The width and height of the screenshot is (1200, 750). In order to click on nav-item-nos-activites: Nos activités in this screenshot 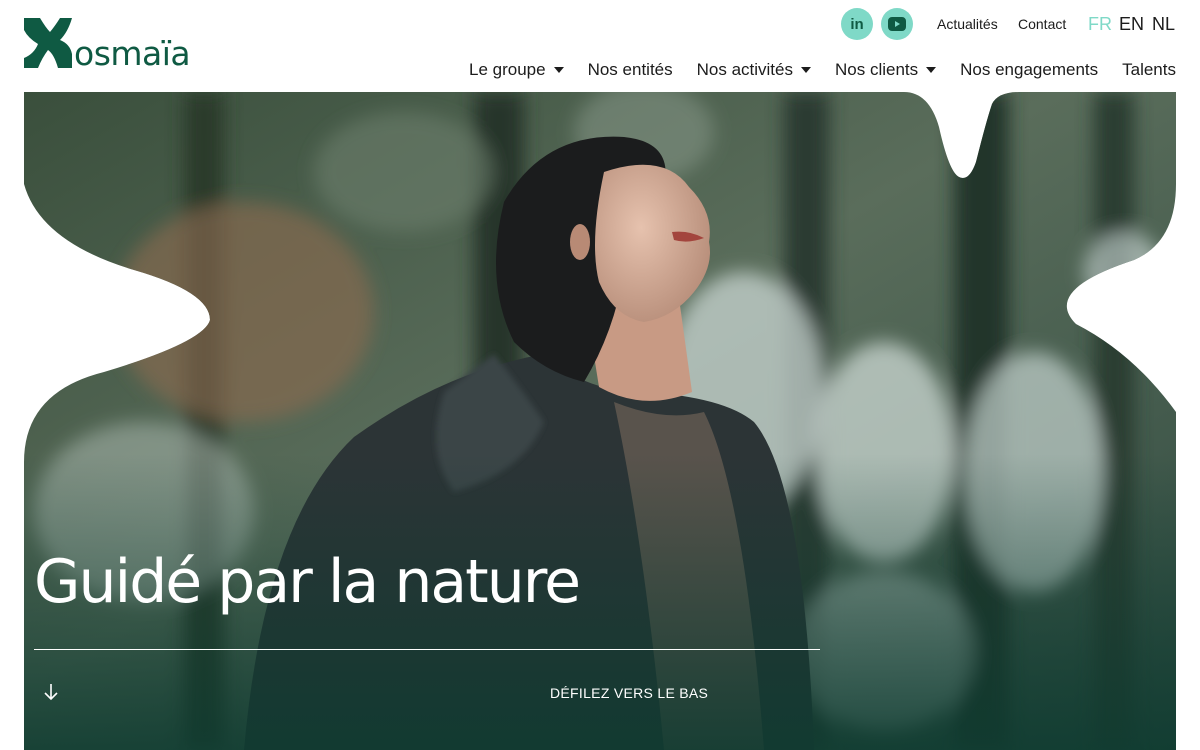, I will do `click(754, 70)`.